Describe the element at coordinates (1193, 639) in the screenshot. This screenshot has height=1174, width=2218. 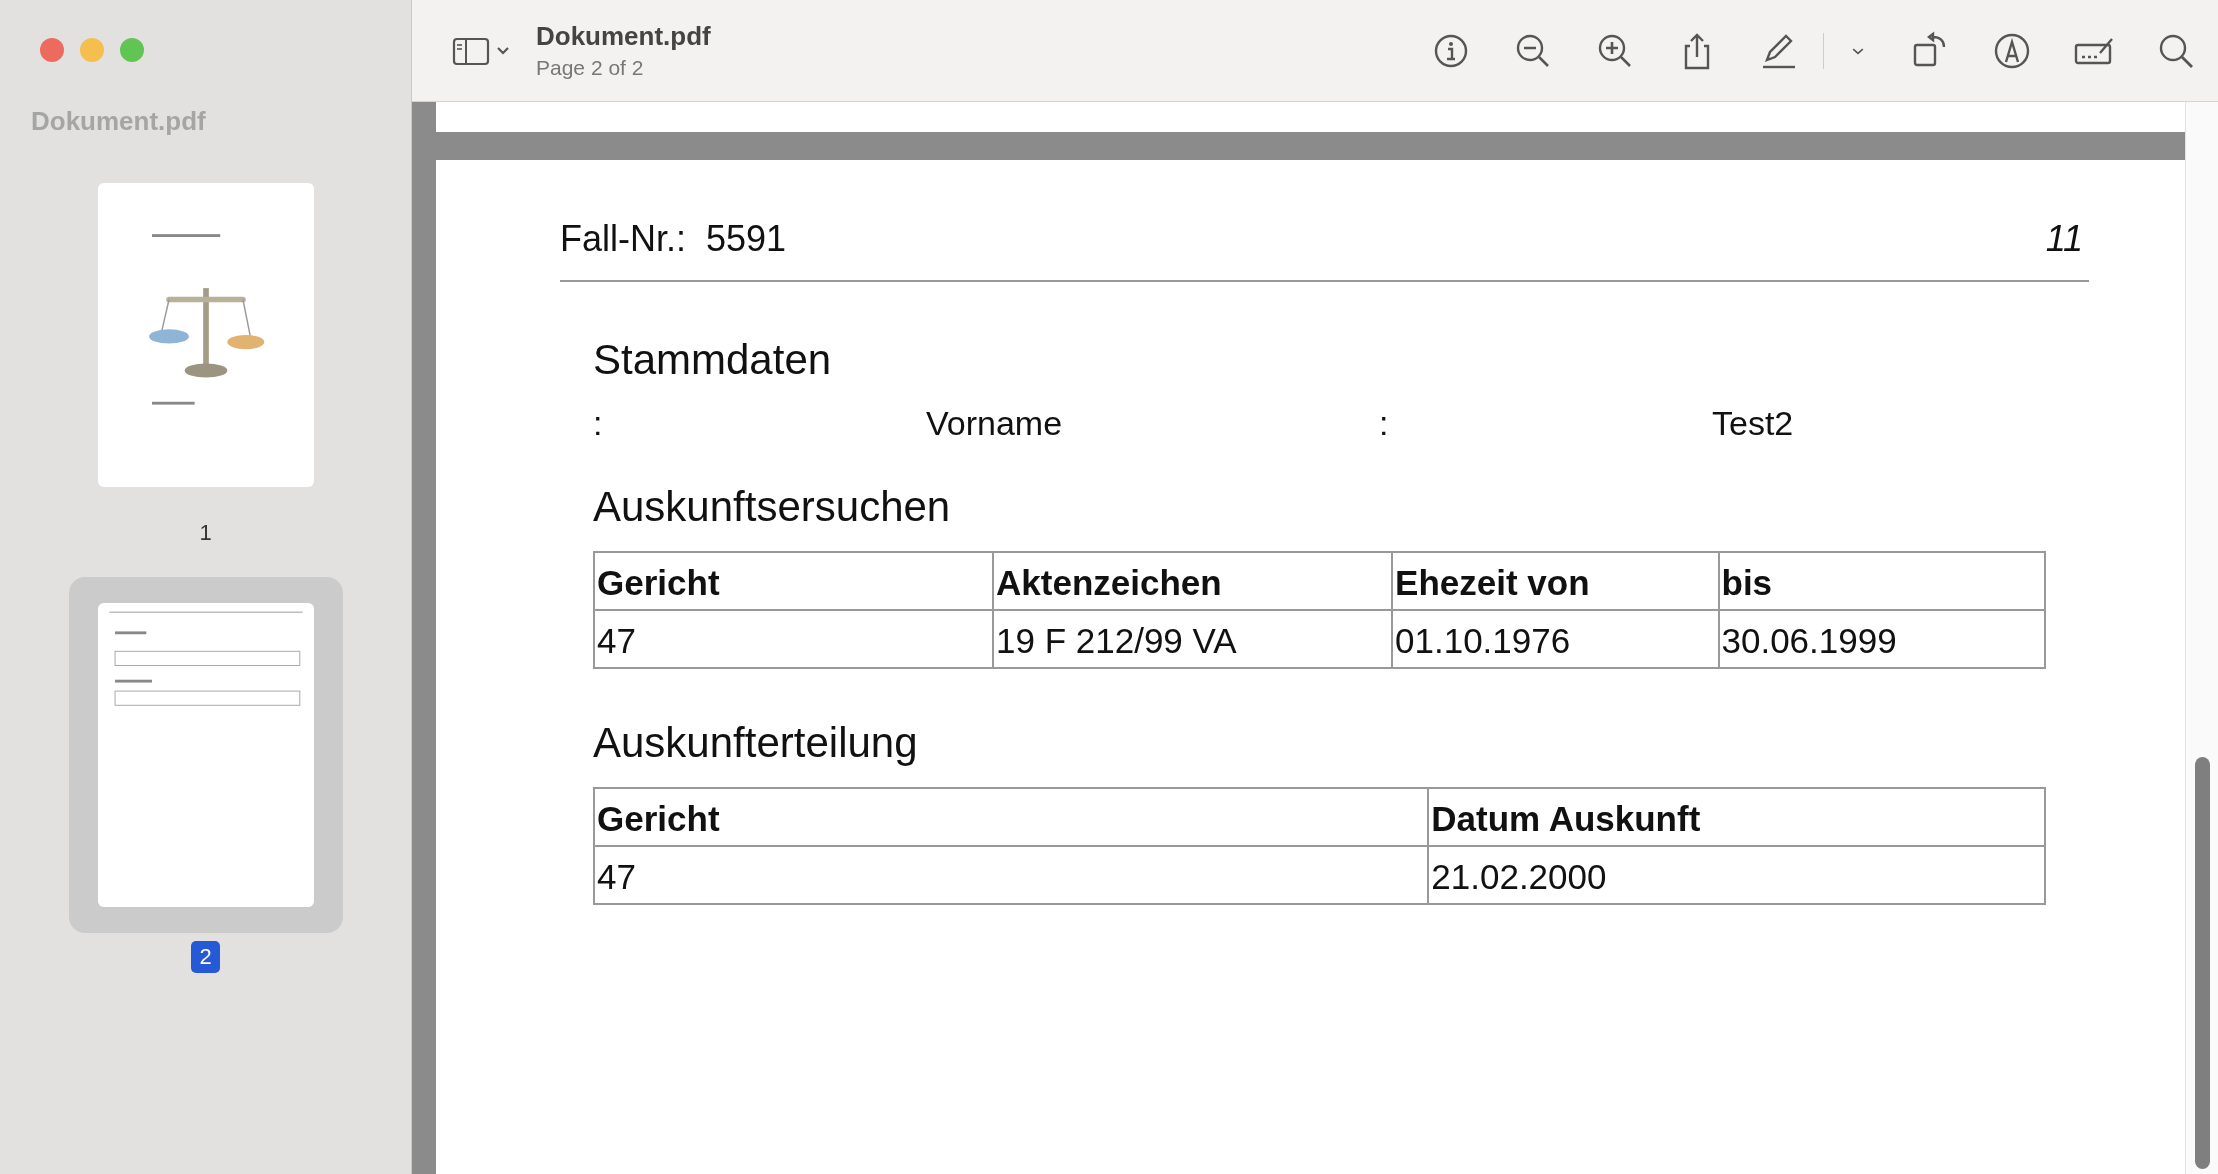
I see `table-cell: 19 F 212/99 VA` at that location.